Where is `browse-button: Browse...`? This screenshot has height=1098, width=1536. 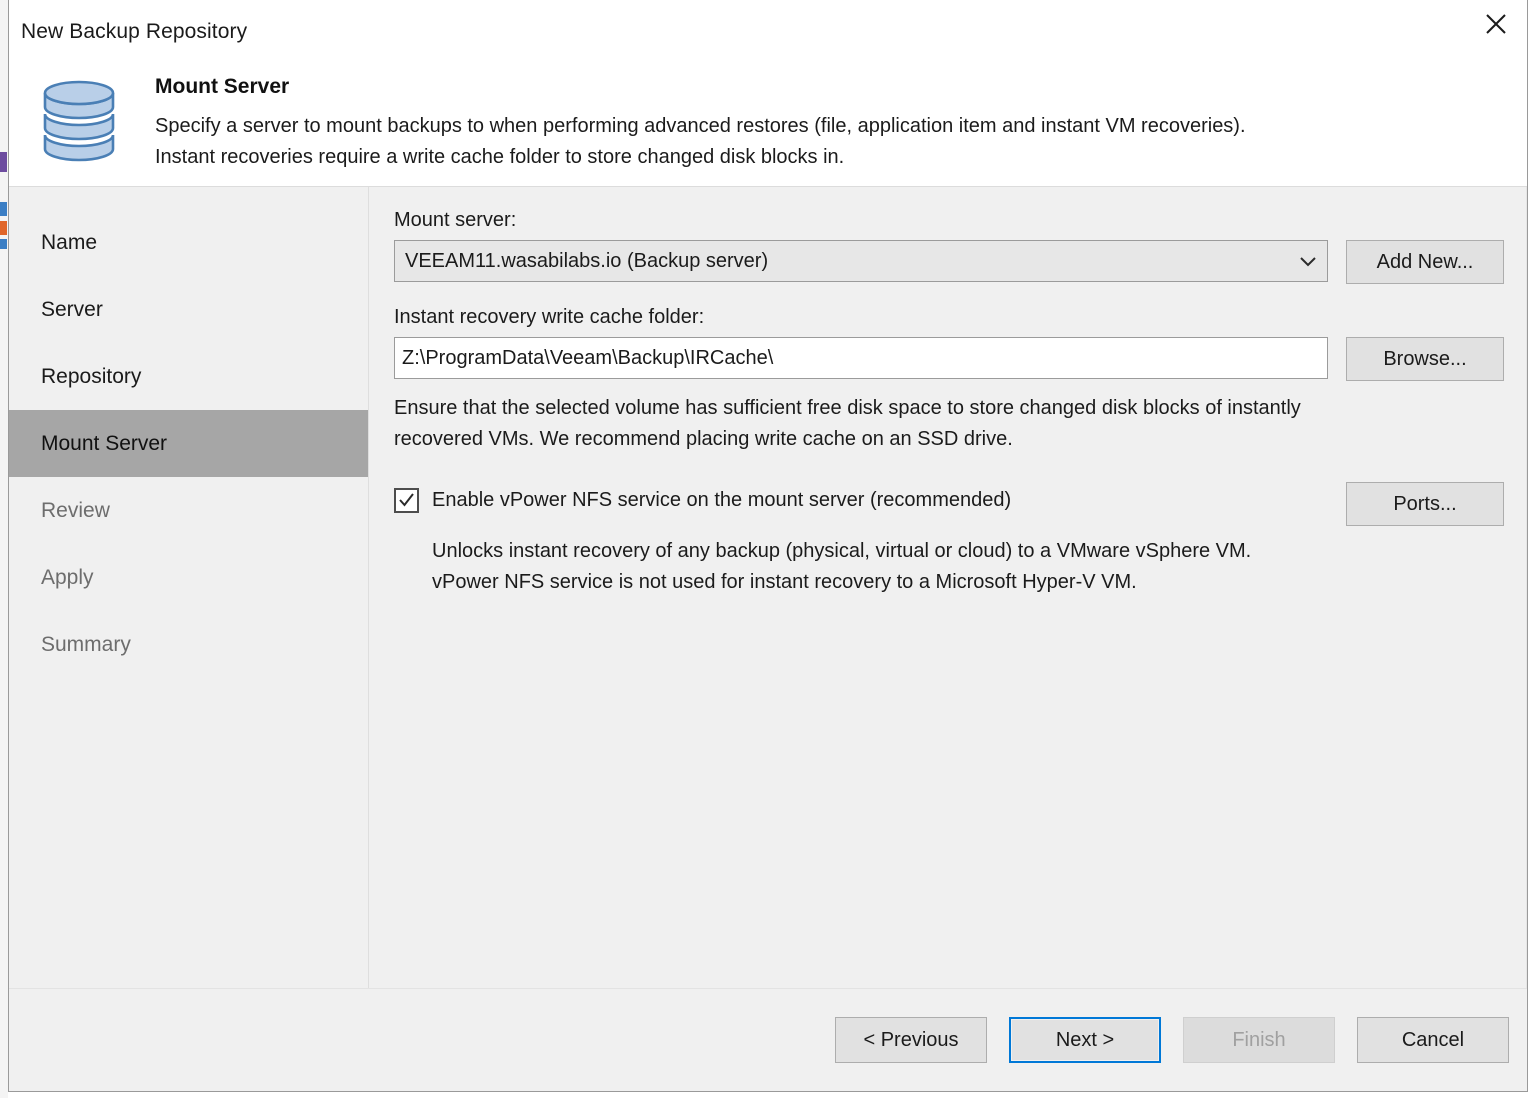 browse-button: Browse... is located at coordinates (1425, 359).